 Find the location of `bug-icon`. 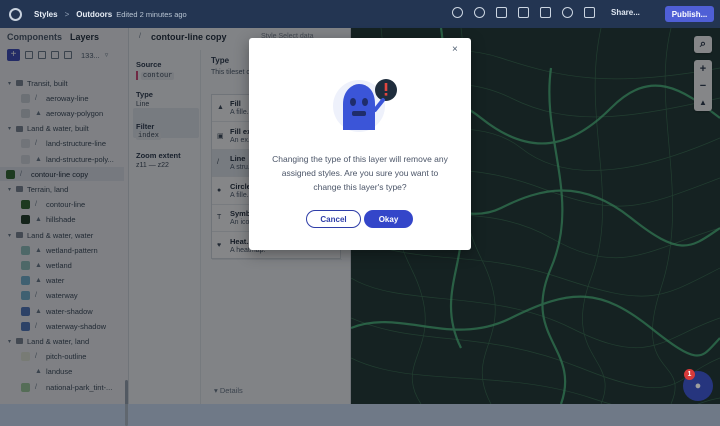

bug-icon is located at coordinates (479, 12).